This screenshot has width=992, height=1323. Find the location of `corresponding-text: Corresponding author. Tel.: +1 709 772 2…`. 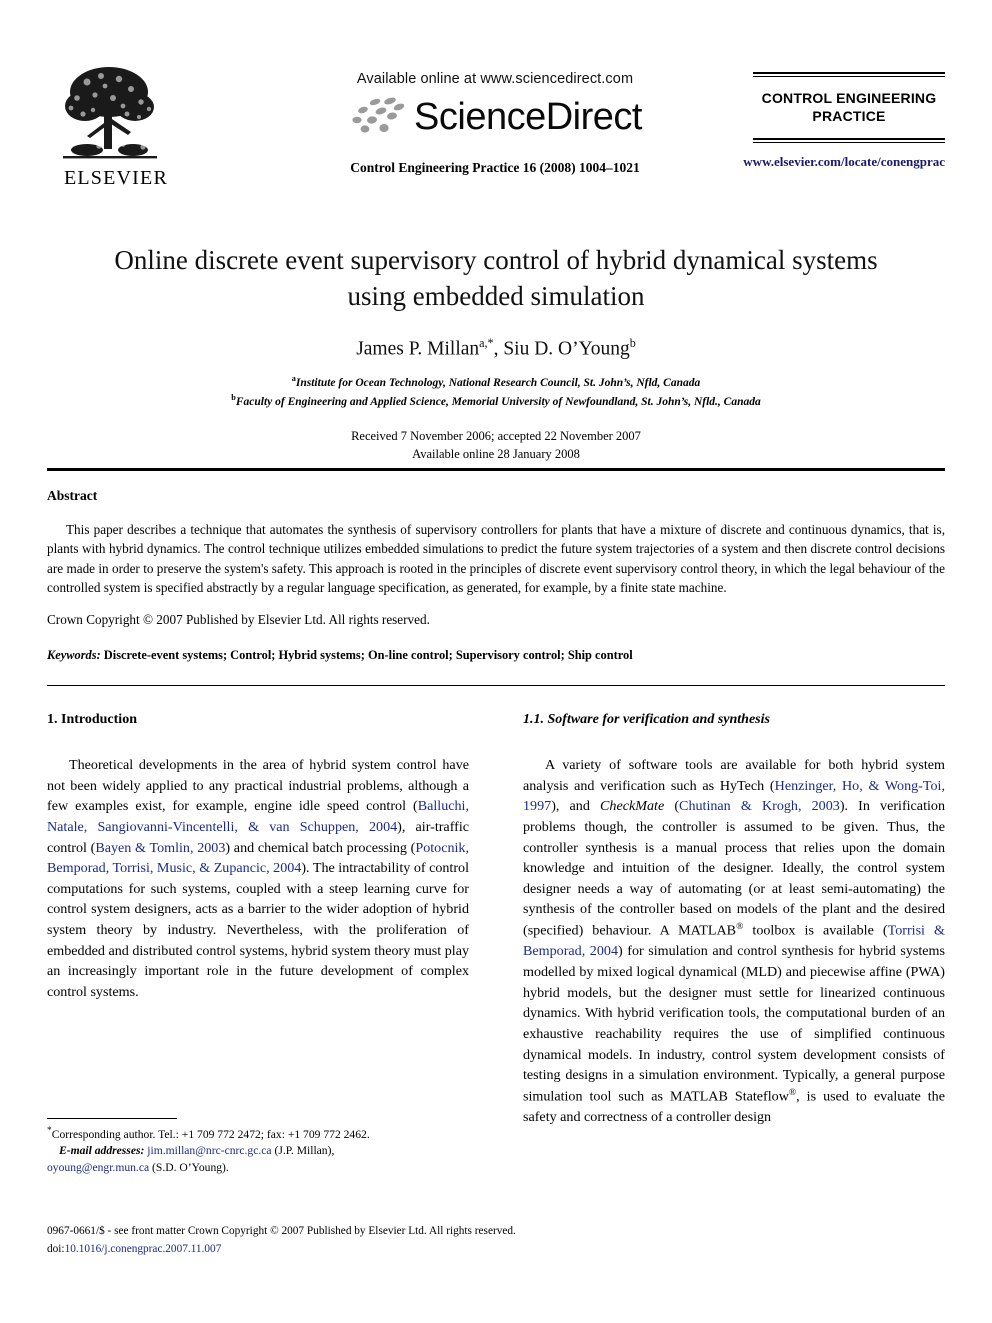

corresponding-text: Corresponding author. Tel.: +1 709 772 2… is located at coordinates (210, 1134).